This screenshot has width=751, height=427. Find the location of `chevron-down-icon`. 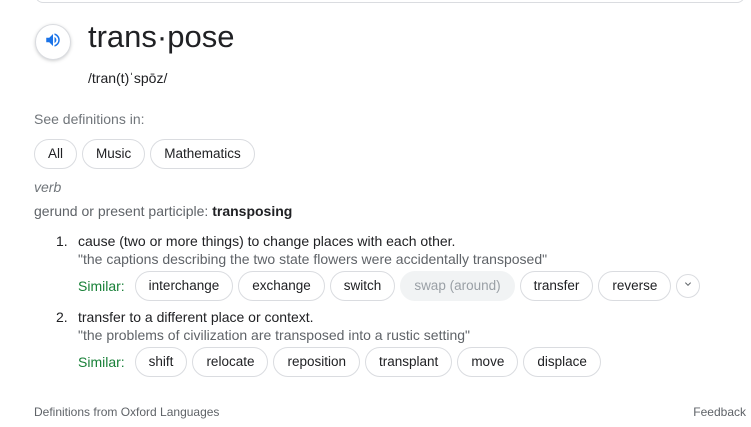

chevron-down-icon is located at coordinates (688, 286).